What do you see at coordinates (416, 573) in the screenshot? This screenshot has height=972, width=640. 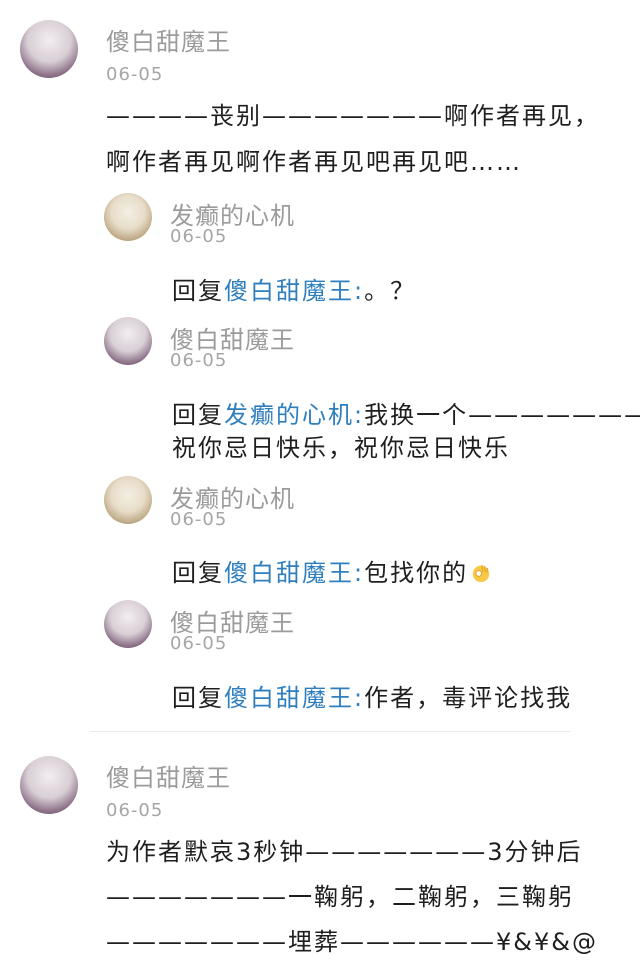 I see `reply-body: 包找你的` at bounding box center [416, 573].